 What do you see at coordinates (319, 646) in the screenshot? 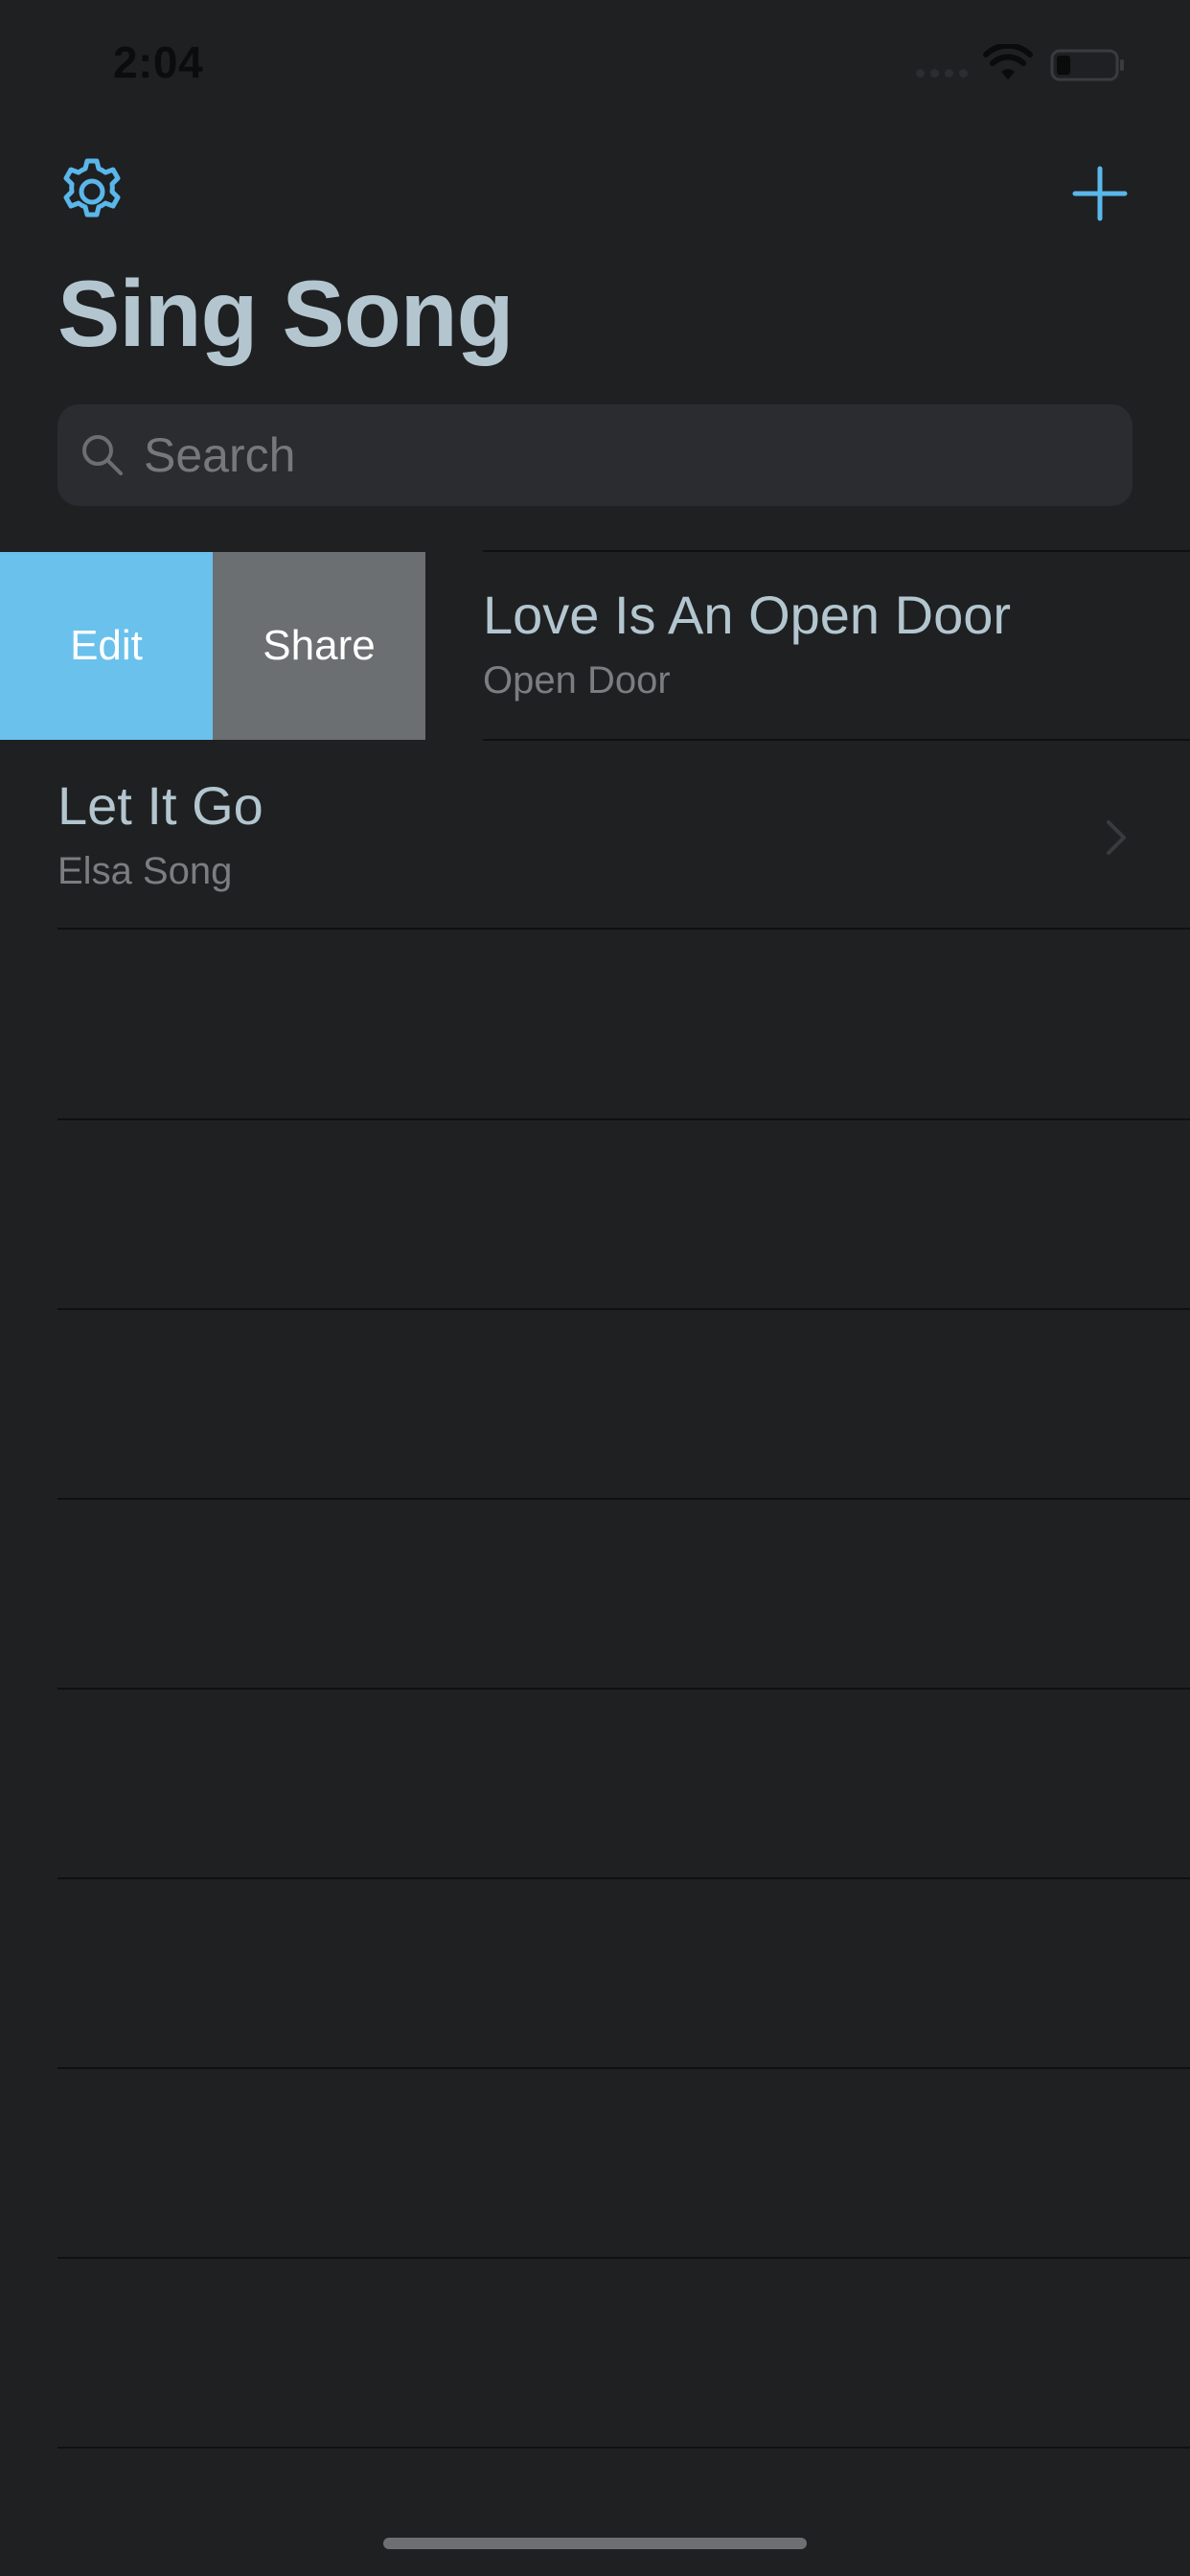
I see `share-button: Share` at bounding box center [319, 646].